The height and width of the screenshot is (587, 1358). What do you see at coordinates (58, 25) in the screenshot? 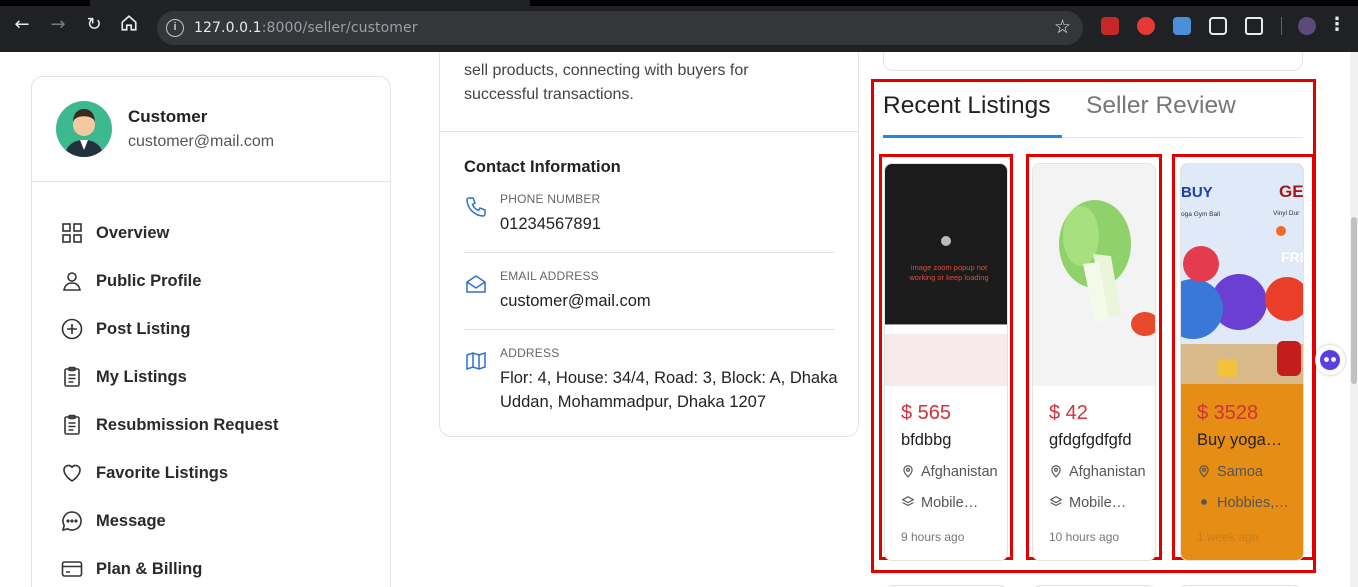
I see `forward-icon: →` at bounding box center [58, 25].